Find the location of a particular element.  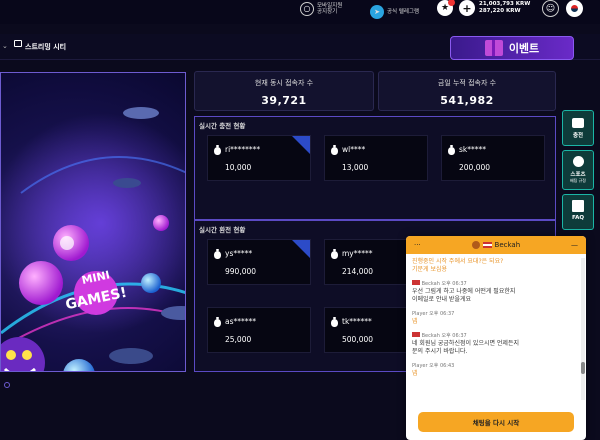

chat-message-text: 이메일로 안내 받을게요 is located at coordinates (442, 299).